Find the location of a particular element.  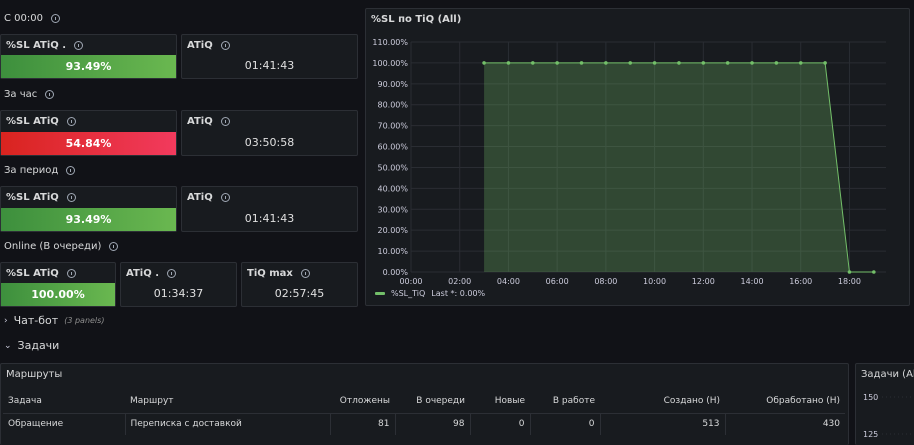

column-header: В очереди is located at coordinates (432, 401).